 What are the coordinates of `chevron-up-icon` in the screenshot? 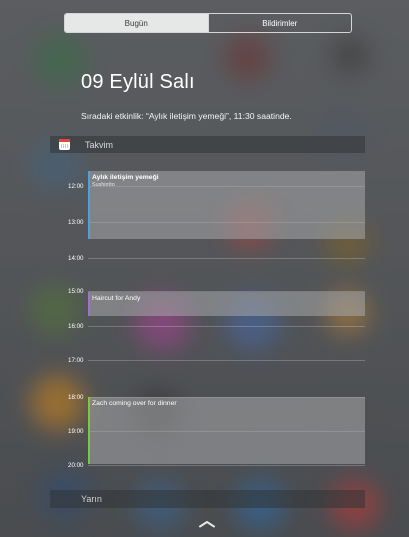 It's located at (207, 524).